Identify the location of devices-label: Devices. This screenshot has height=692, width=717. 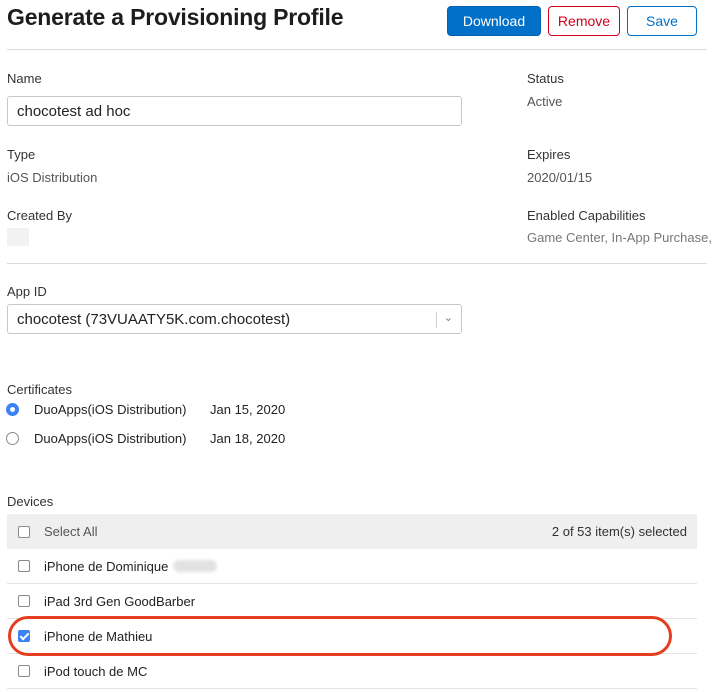
(30, 501).